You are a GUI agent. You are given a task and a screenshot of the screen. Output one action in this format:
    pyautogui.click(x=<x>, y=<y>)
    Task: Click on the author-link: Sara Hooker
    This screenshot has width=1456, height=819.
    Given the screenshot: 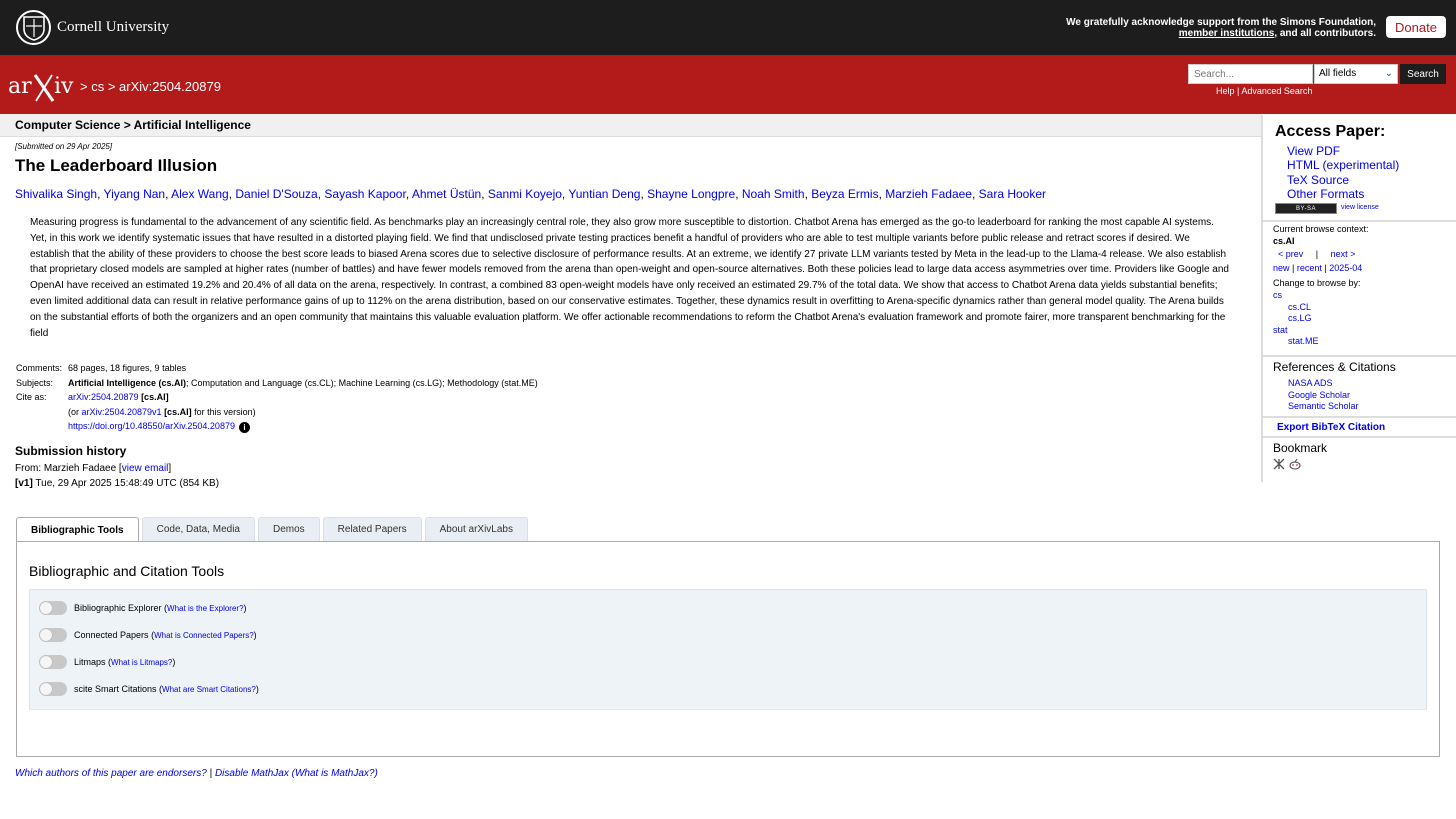 What is the action you would take?
    pyautogui.click(x=1012, y=194)
    